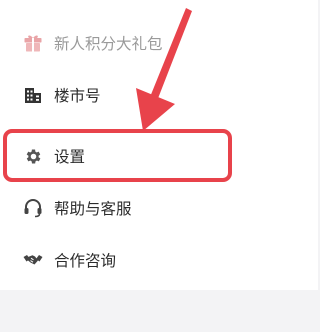 The image size is (320, 332). Describe the element at coordinates (159, 260) in the screenshot. I see `menu-item-business-cooperation: 合作咨询` at that location.